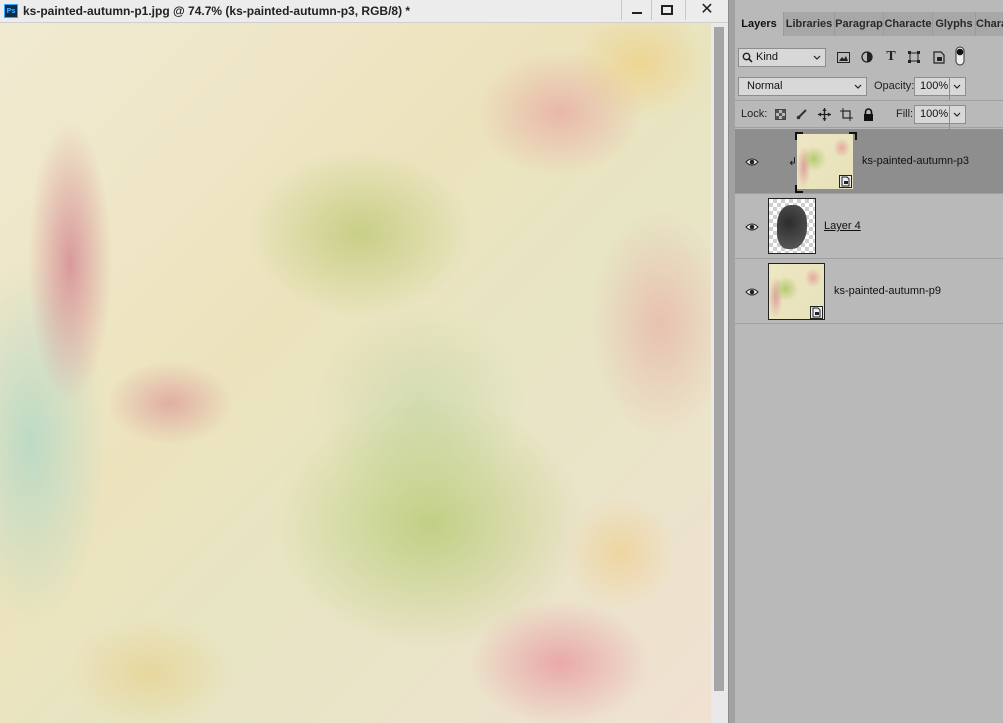 This screenshot has width=1003, height=723. I want to click on close-icon: ✕, so click(707, 9).